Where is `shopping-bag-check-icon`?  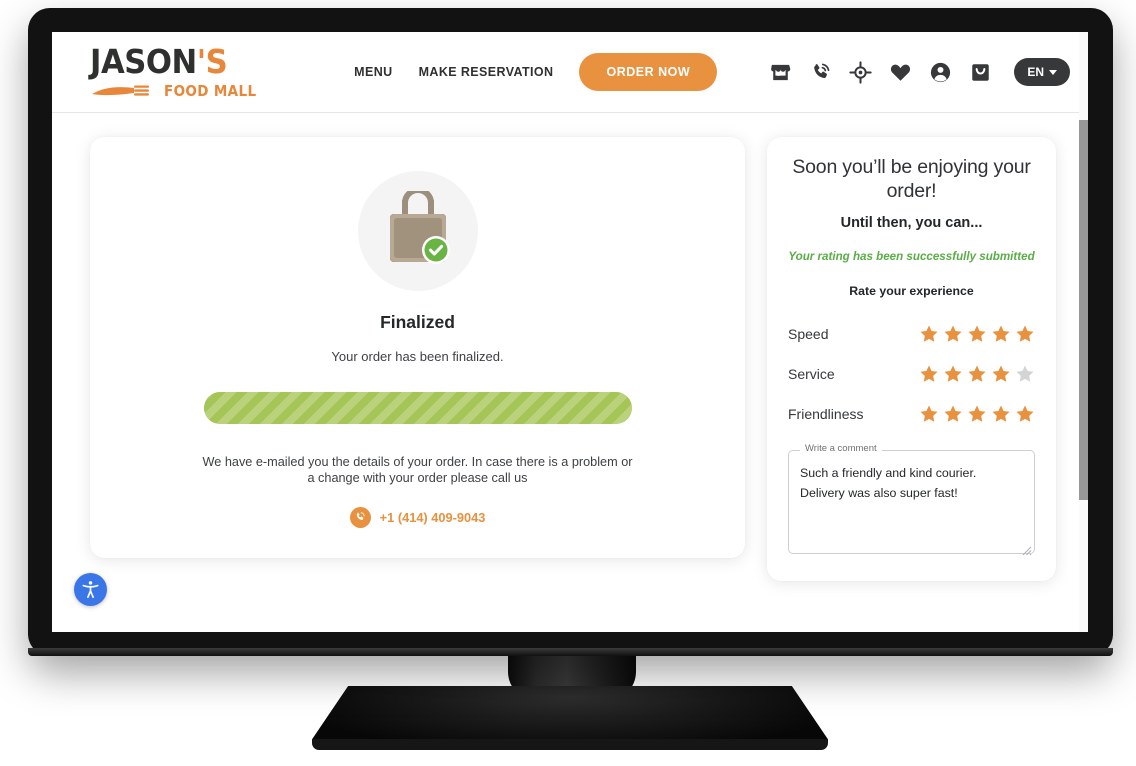
shopping-bag-check-icon is located at coordinates (419, 227).